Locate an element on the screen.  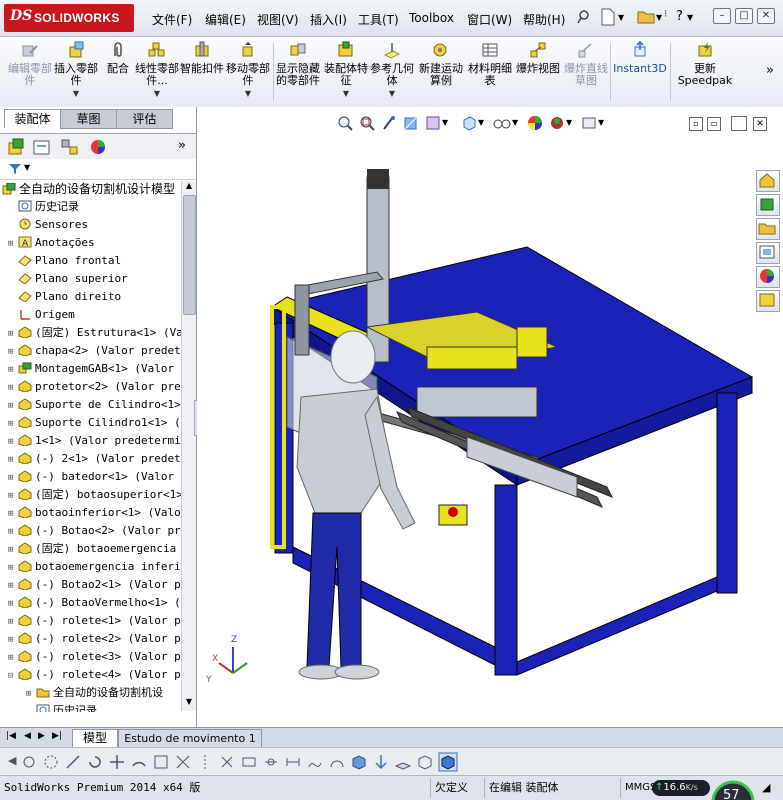
roll-icon is located at coordinates (139, 762).